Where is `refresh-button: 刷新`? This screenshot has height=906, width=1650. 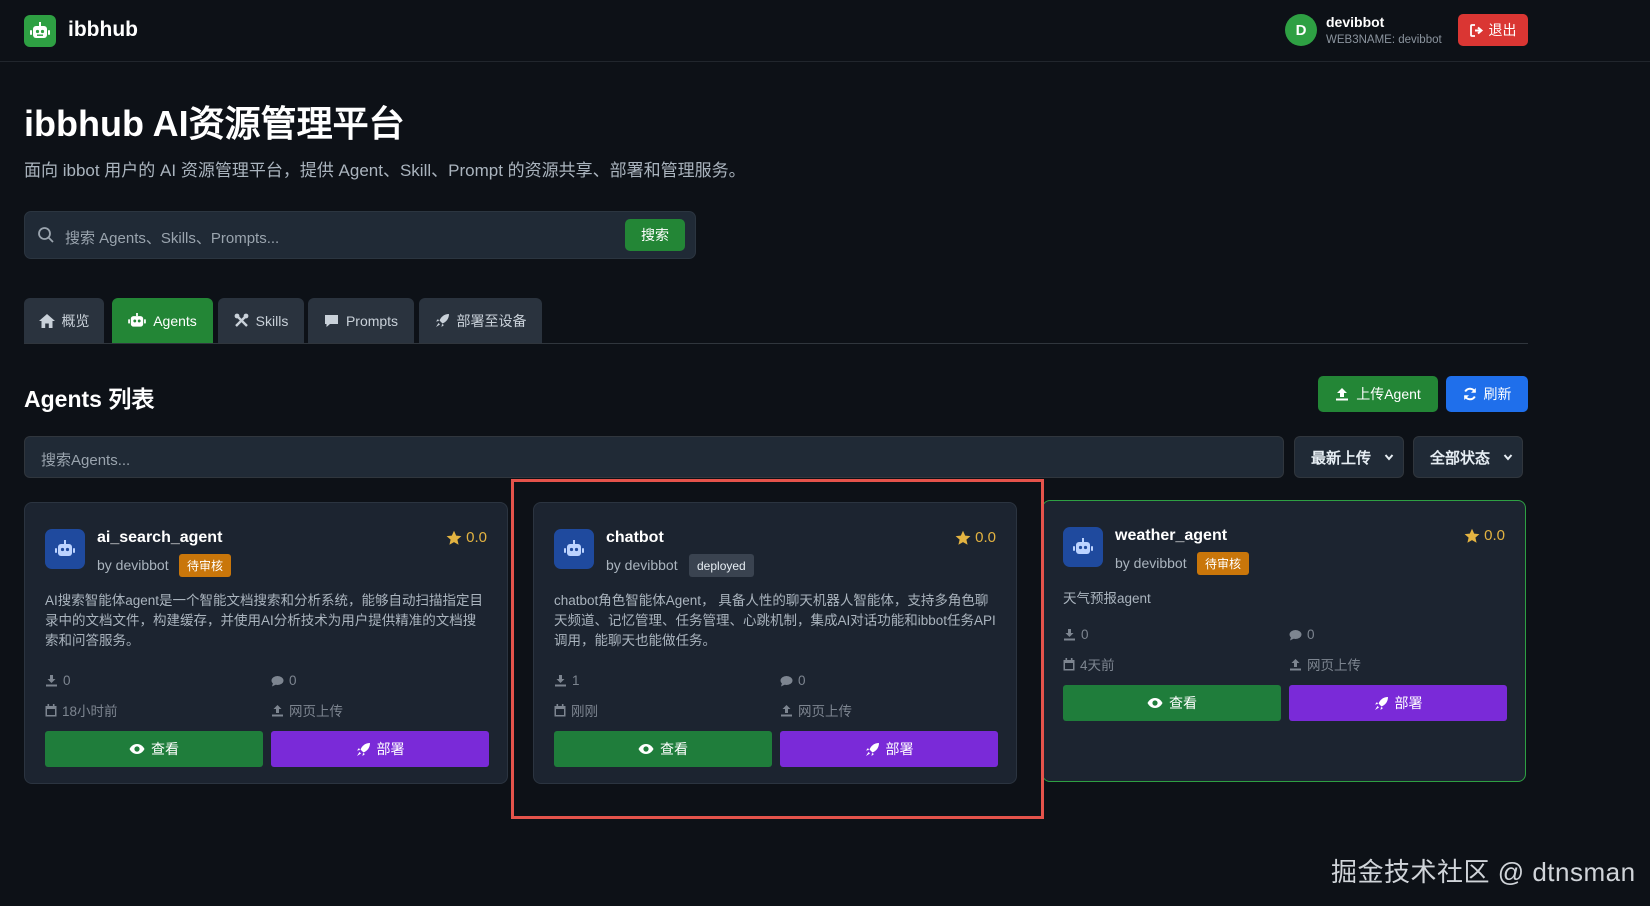 refresh-button: 刷新 is located at coordinates (1487, 394).